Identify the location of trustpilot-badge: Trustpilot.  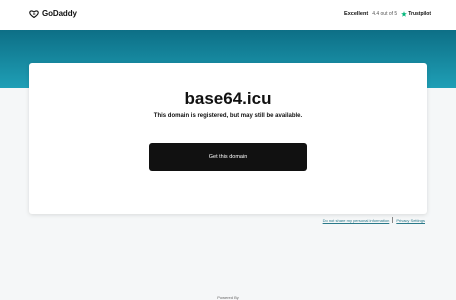
(416, 14).